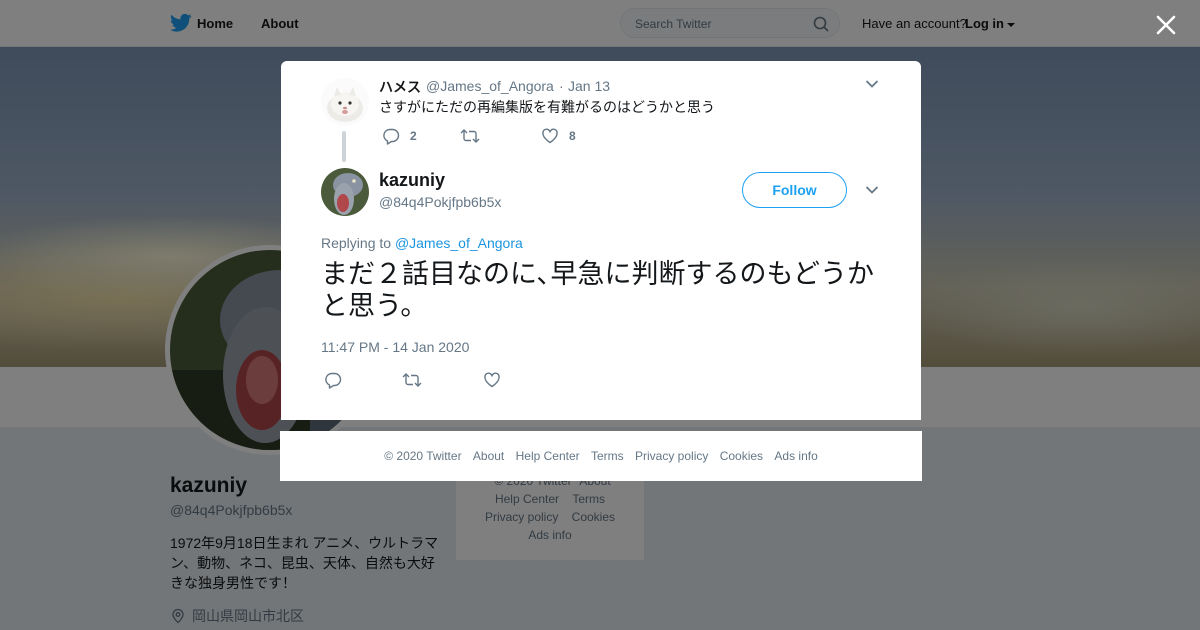  I want to click on context-retweet-action, so click(475, 136).